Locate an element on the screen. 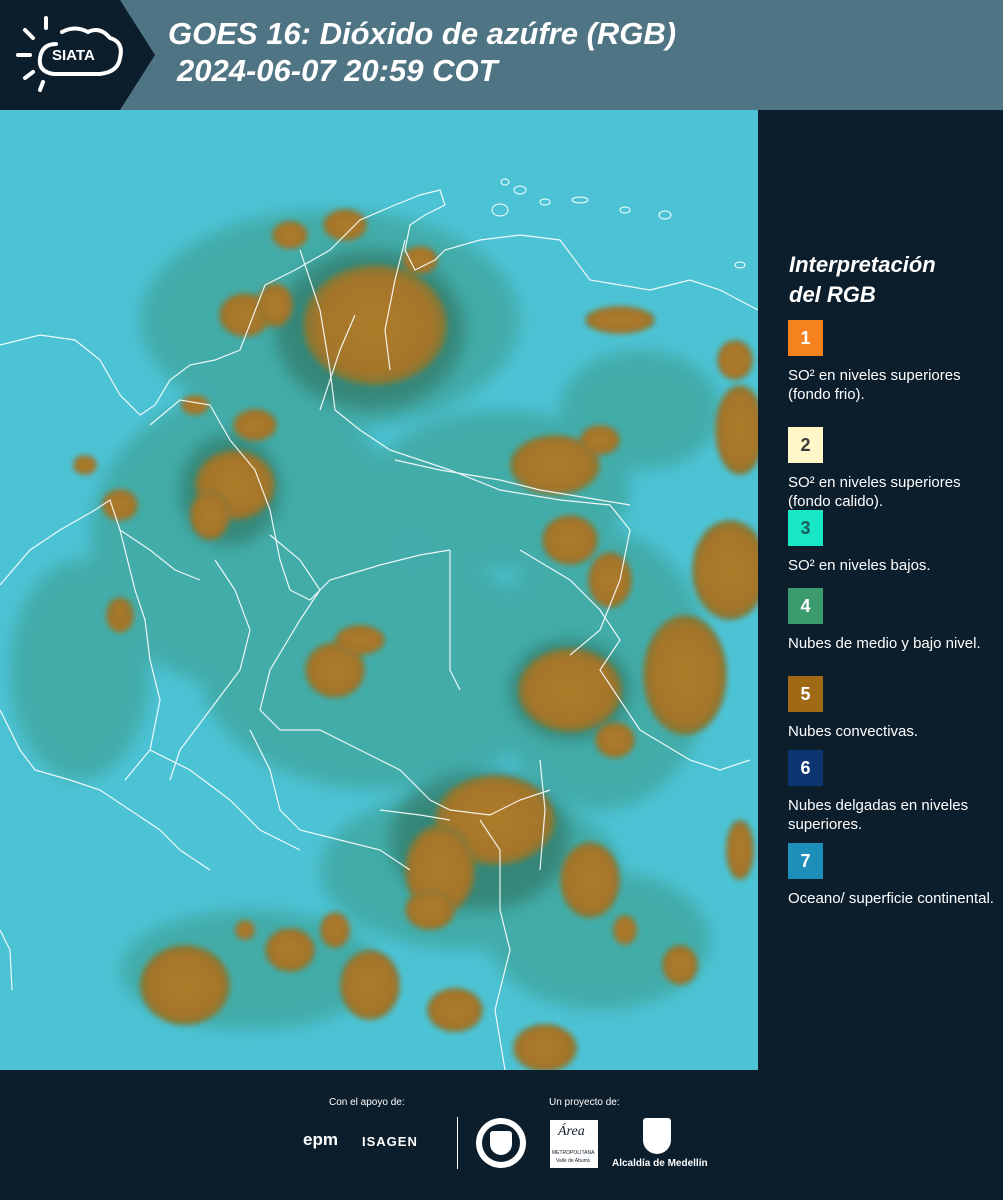 This screenshot has width=1003, height=1200. legend-label: Oceano/ superficie continental. is located at coordinates (891, 898).